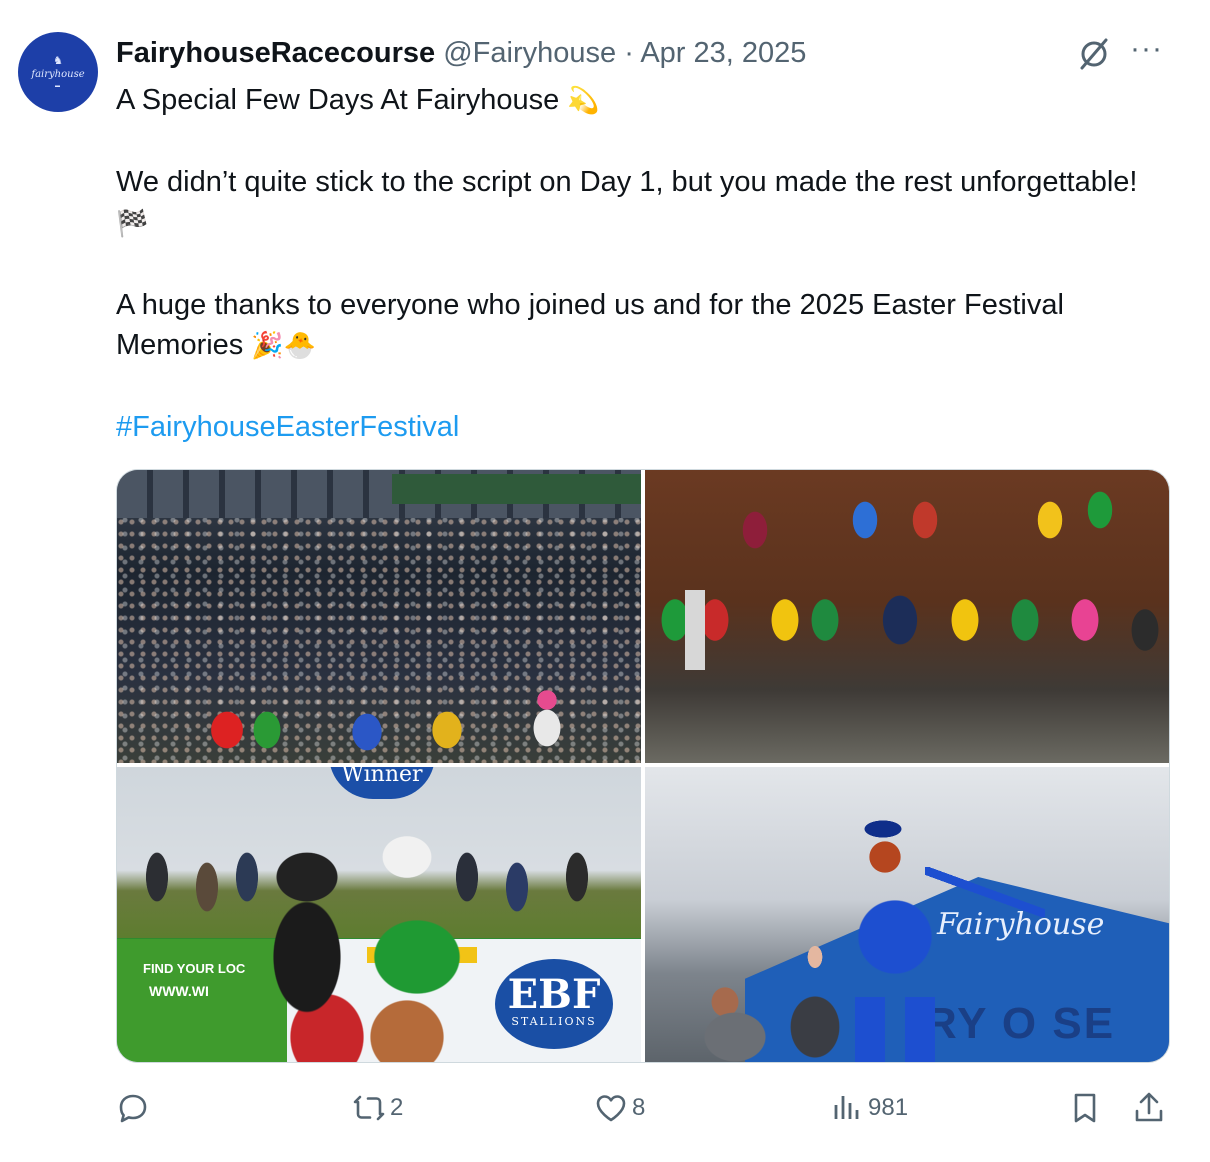 Image resolution: width=1210 pixels, height=1162 pixels. I want to click on retweet-button: 2, so click(377, 1108).